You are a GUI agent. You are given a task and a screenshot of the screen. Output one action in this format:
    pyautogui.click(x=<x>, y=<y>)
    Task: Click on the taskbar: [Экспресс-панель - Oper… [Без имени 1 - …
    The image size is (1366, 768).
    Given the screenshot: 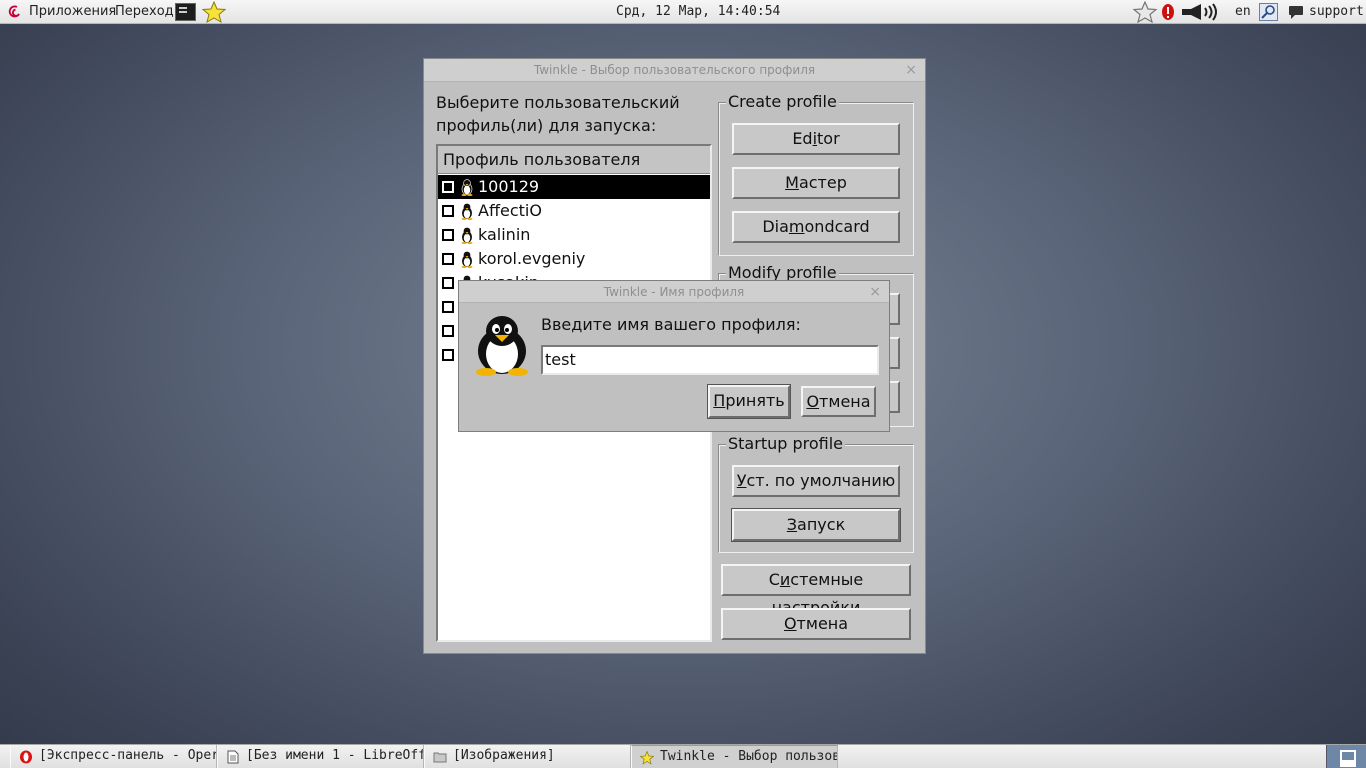 What is the action you would take?
    pyautogui.click(x=683, y=756)
    